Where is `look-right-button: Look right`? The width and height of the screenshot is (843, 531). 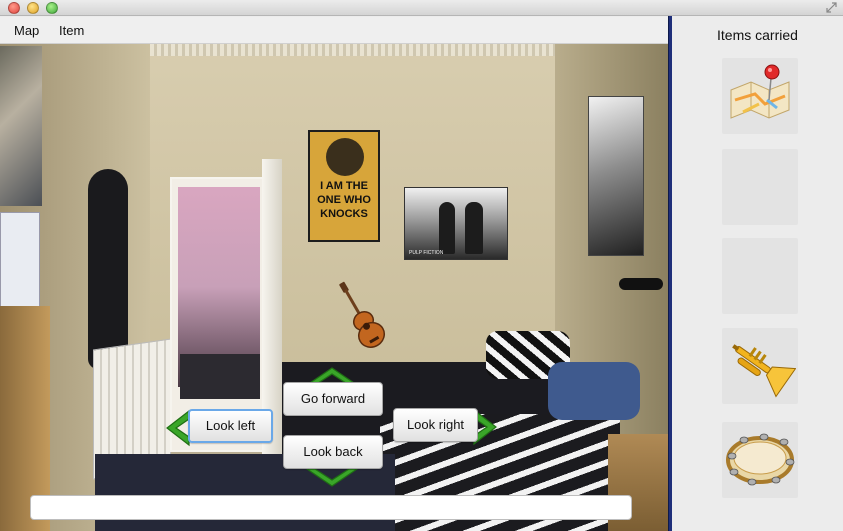
look-right-button: Look right is located at coordinates (435, 425).